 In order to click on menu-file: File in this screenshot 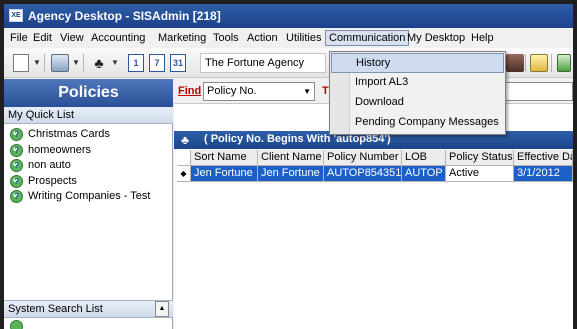, I will do `click(19, 39)`.